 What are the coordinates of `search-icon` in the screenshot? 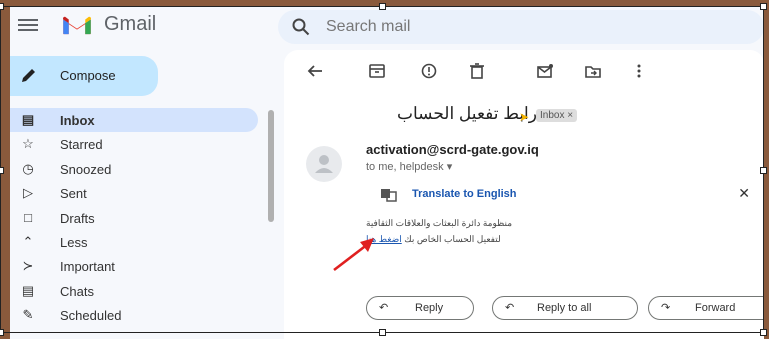 It's located at (301, 27).